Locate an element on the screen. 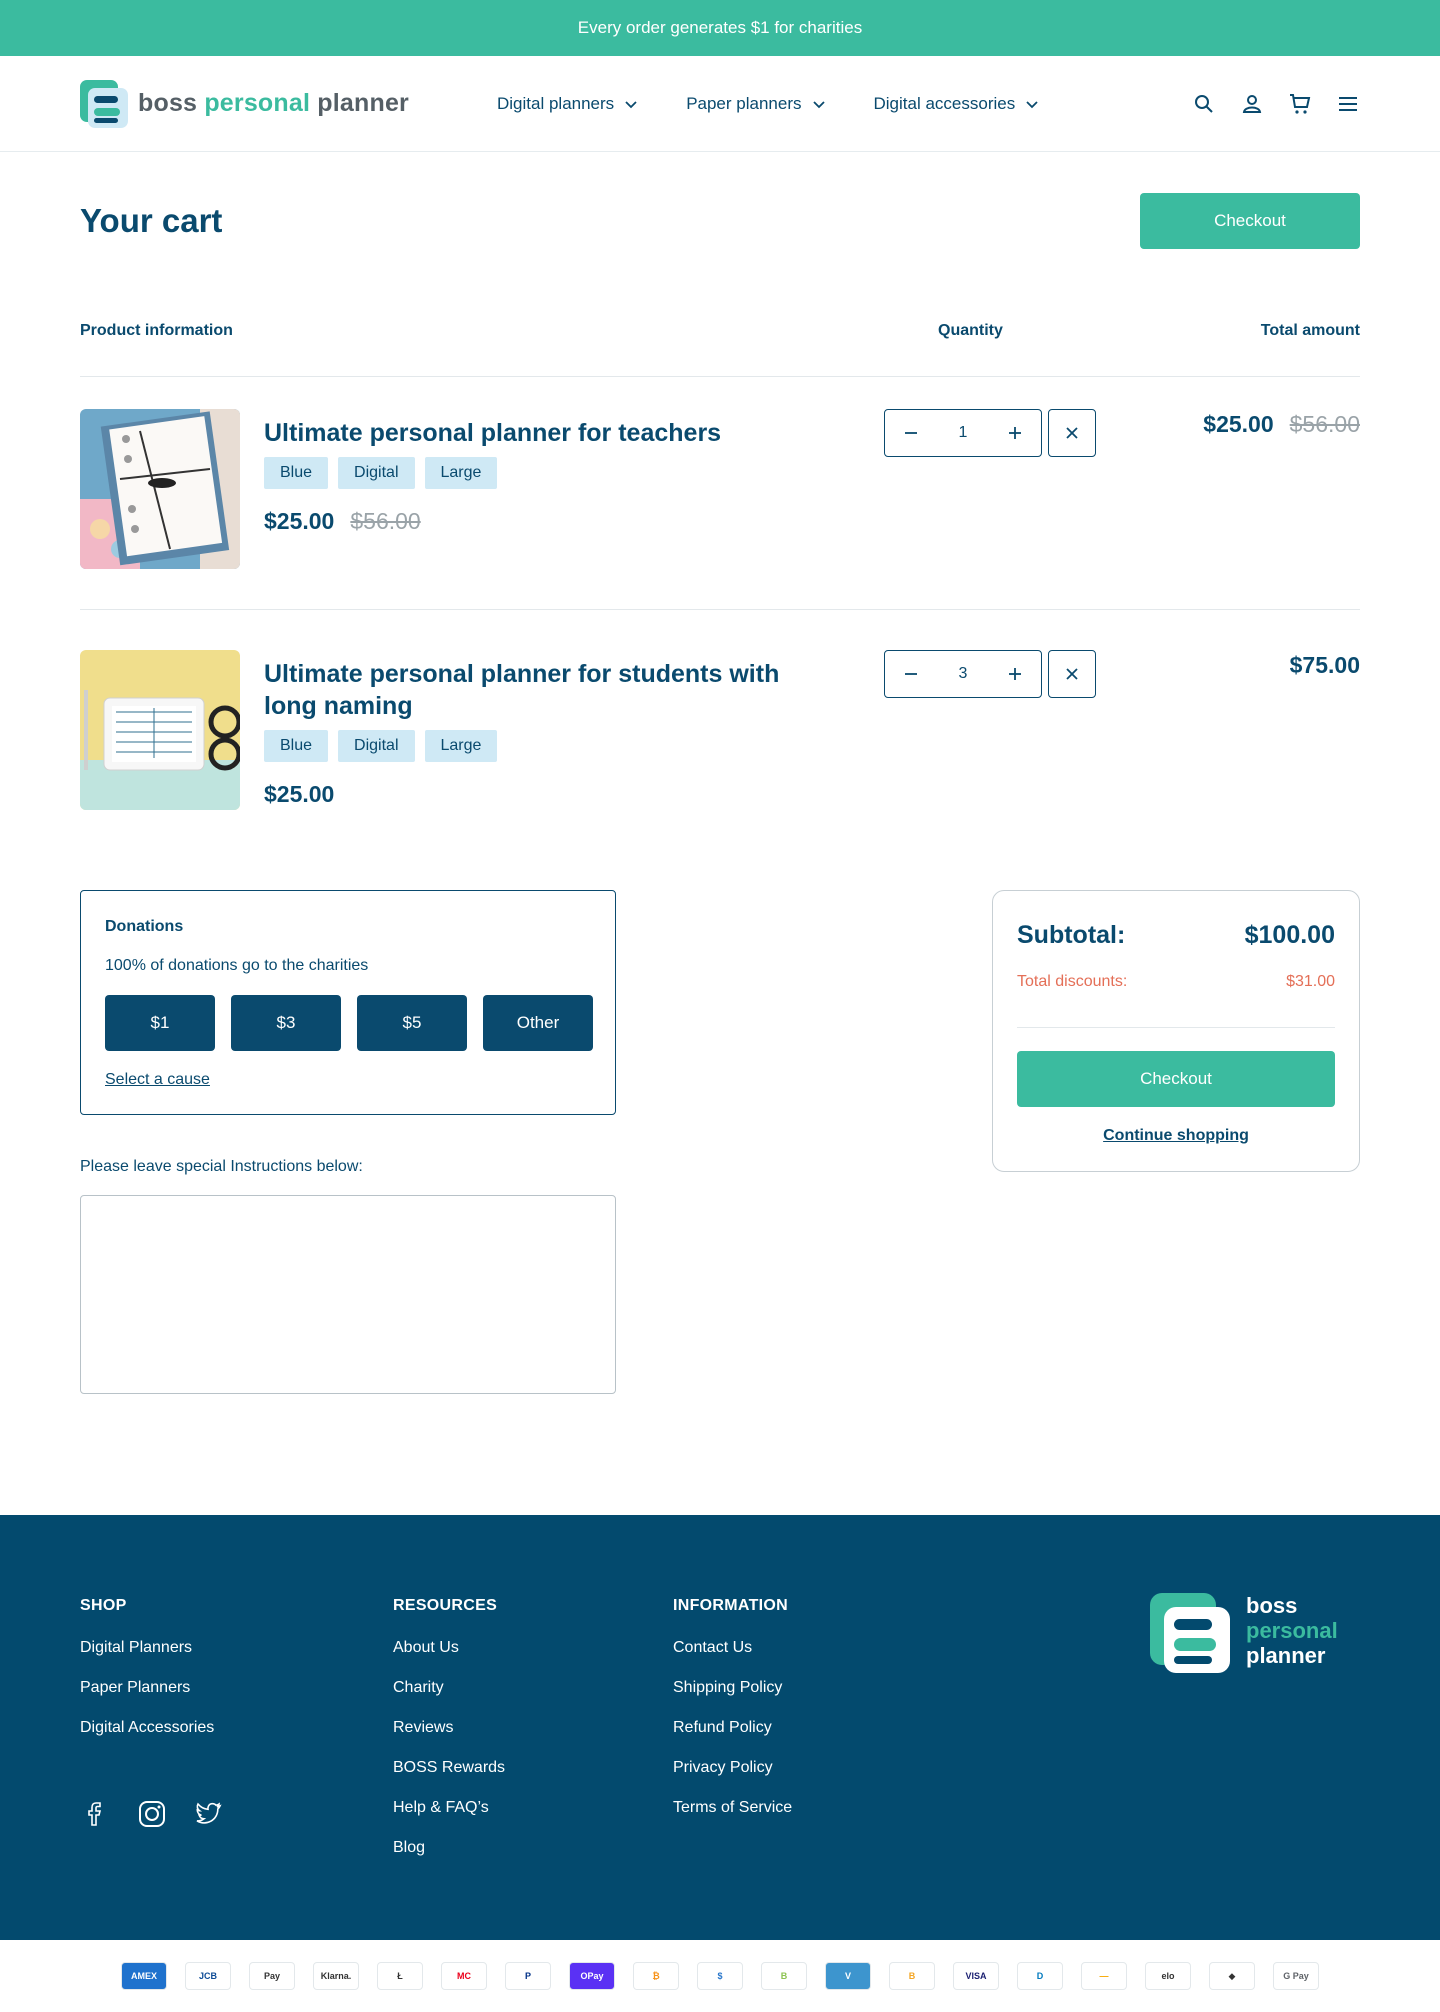  product-title: Ultimate personal planner for teachers is located at coordinates (524, 433).